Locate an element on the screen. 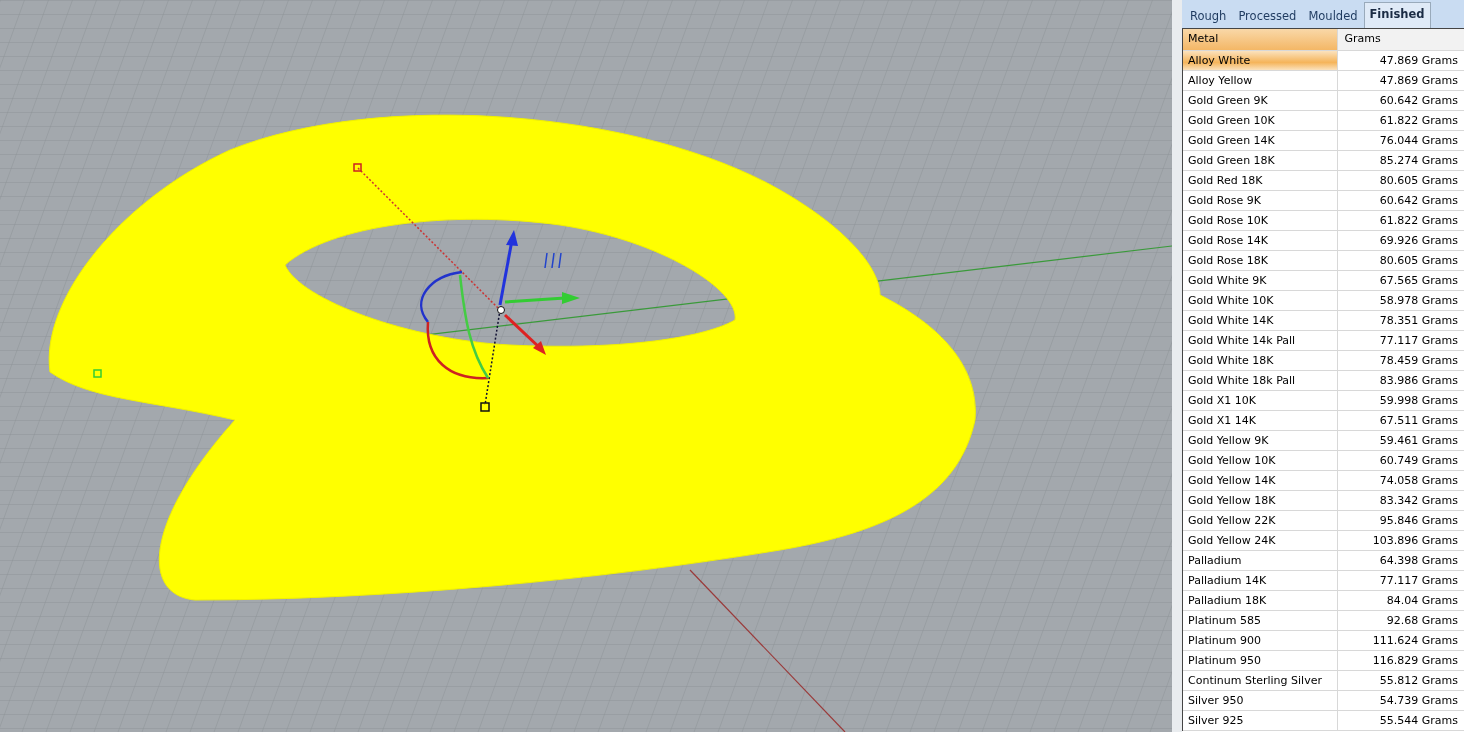 The height and width of the screenshot is (732, 1464). metal-cell: Silver 925 is located at coordinates (1261, 720).